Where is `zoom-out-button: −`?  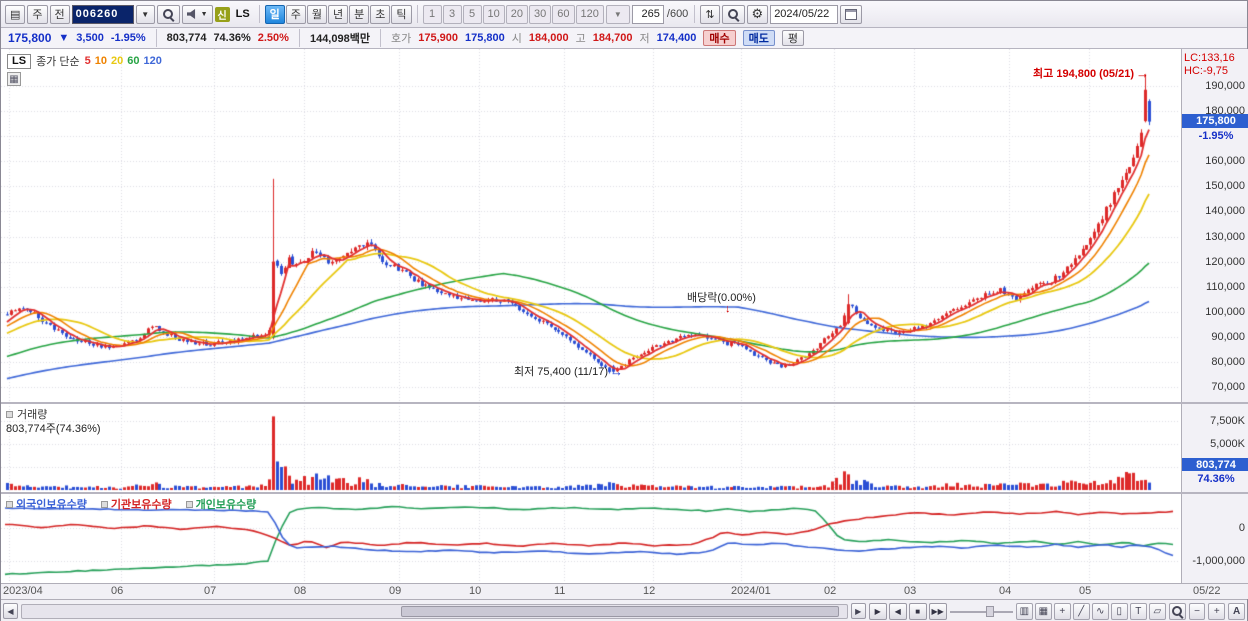
zoom-out-button: − is located at coordinates (1197, 611).